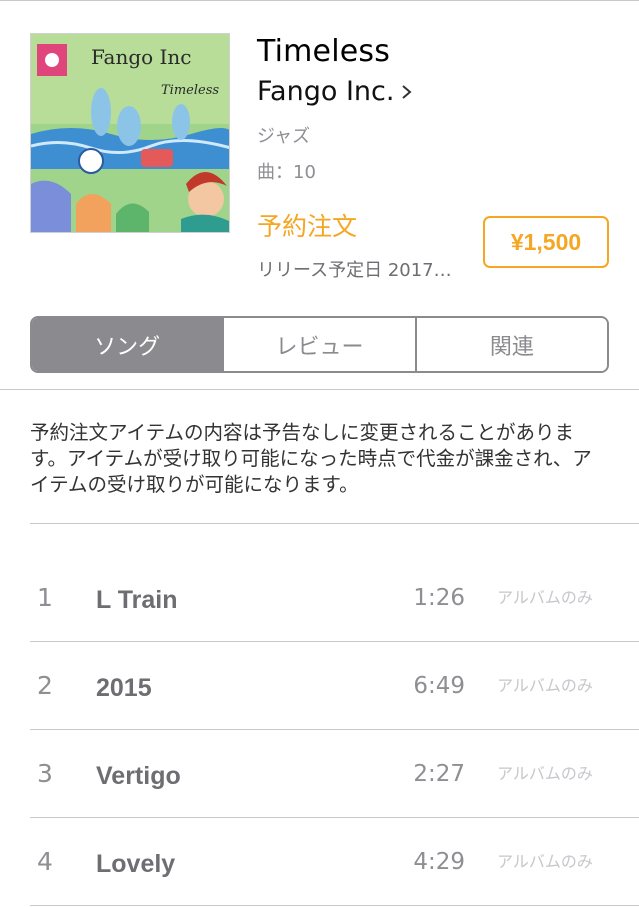  Describe the element at coordinates (45, 773) in the screenshot. I see `track-number: 3` at that location.